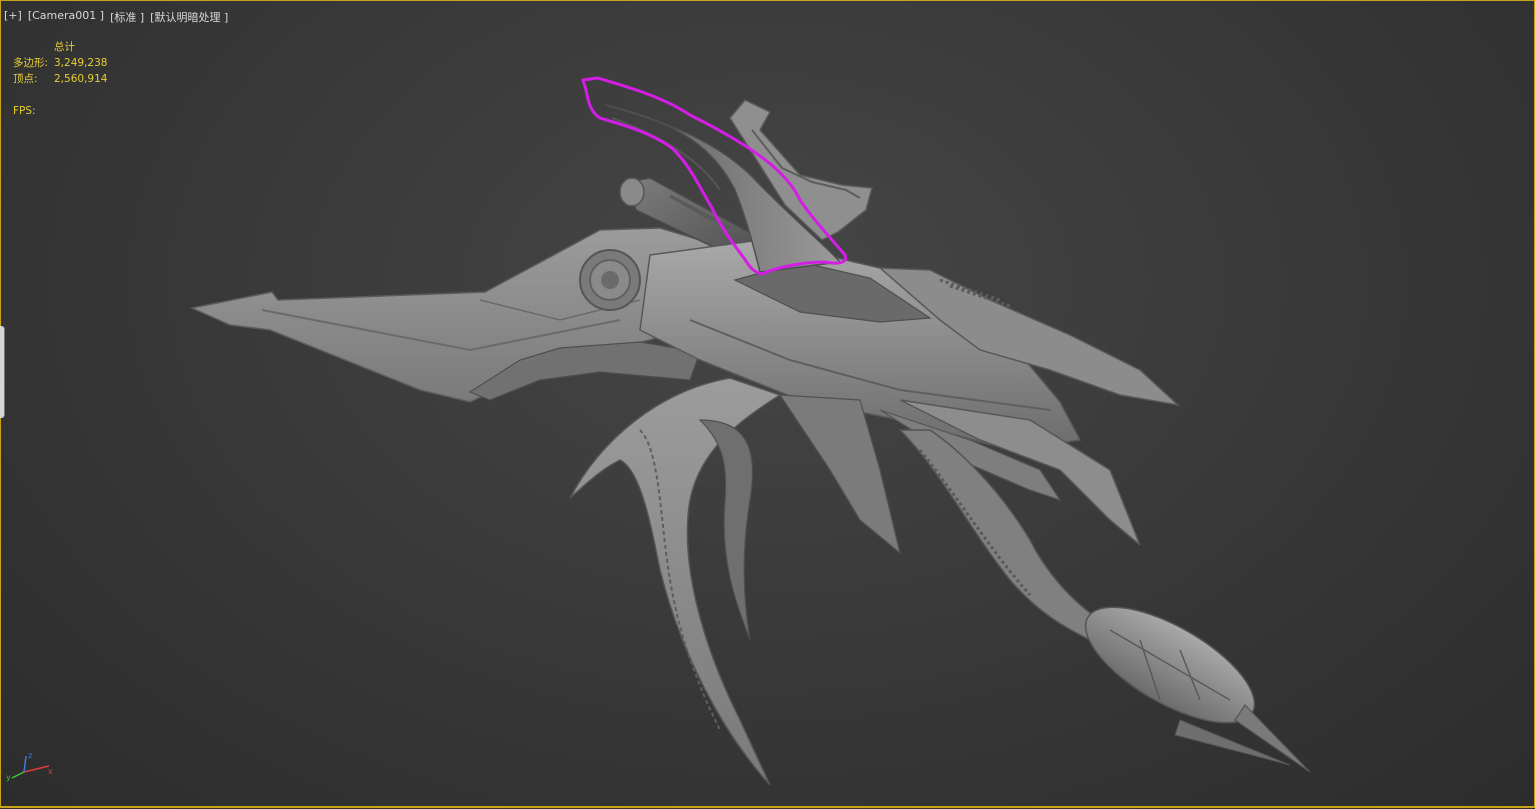 This screenshot has width=1535, height=809. What do you see at coordinates (25, 79) in the screenshot?
I see `vertices-label: 顶点:` at bounding box center [25, 79].